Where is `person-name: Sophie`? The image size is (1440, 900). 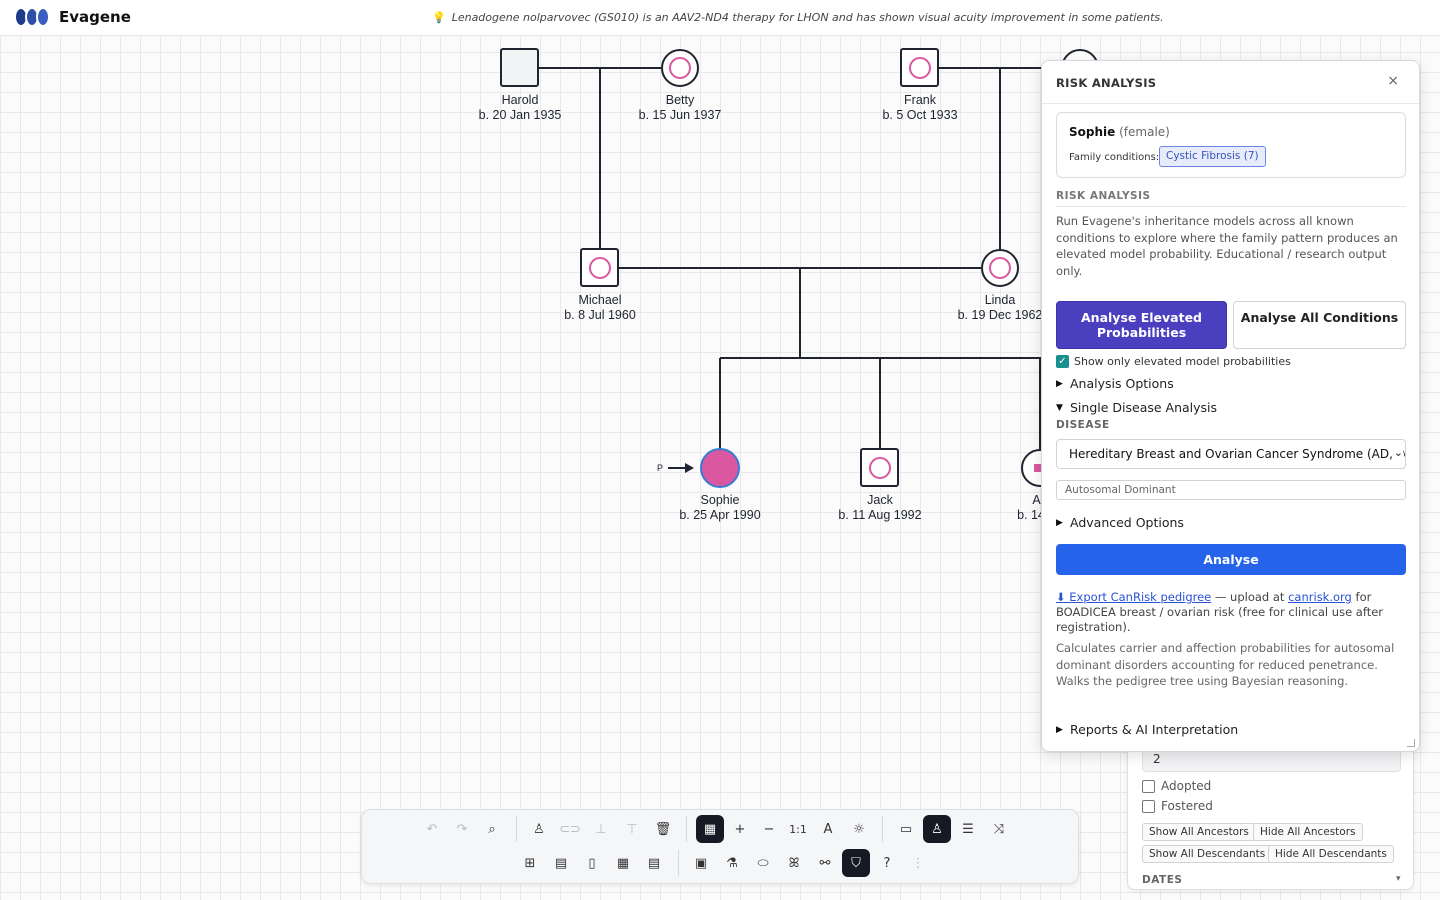 person-name: Sophie is located at coordinates (1092, 132).